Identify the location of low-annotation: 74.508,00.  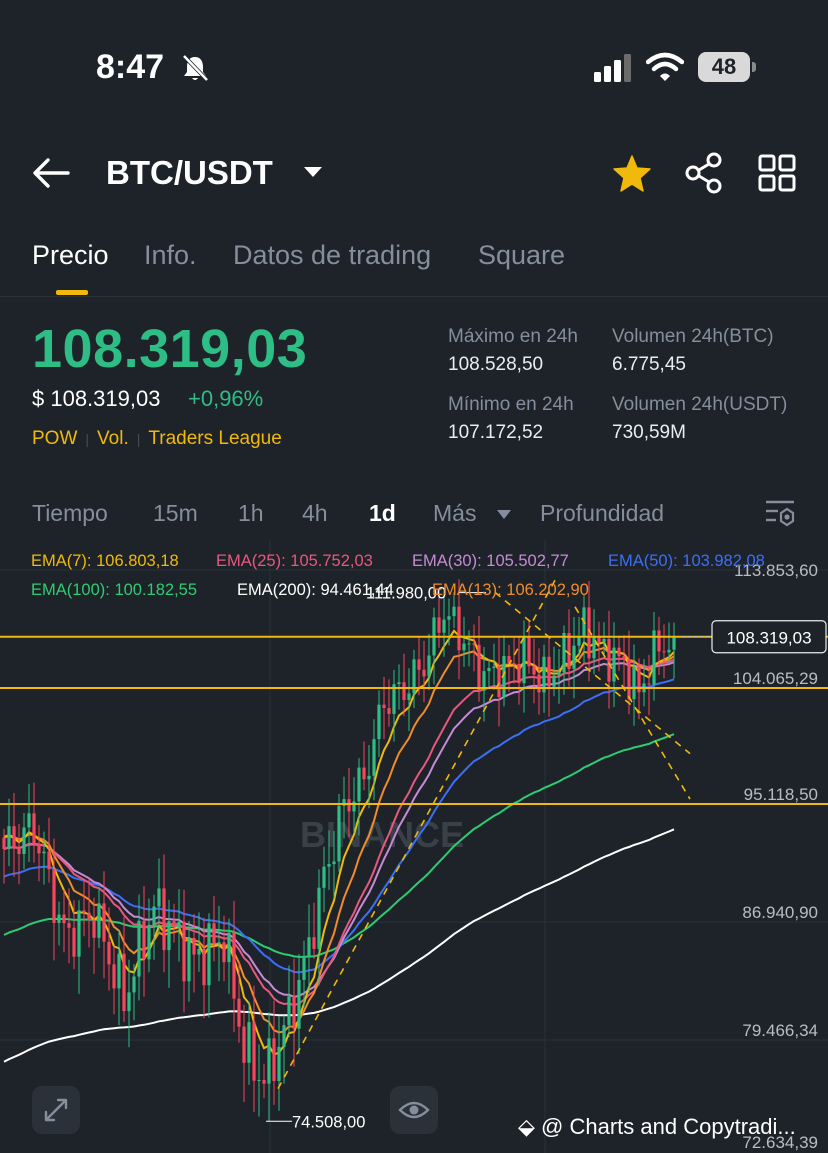
(328, 1122).